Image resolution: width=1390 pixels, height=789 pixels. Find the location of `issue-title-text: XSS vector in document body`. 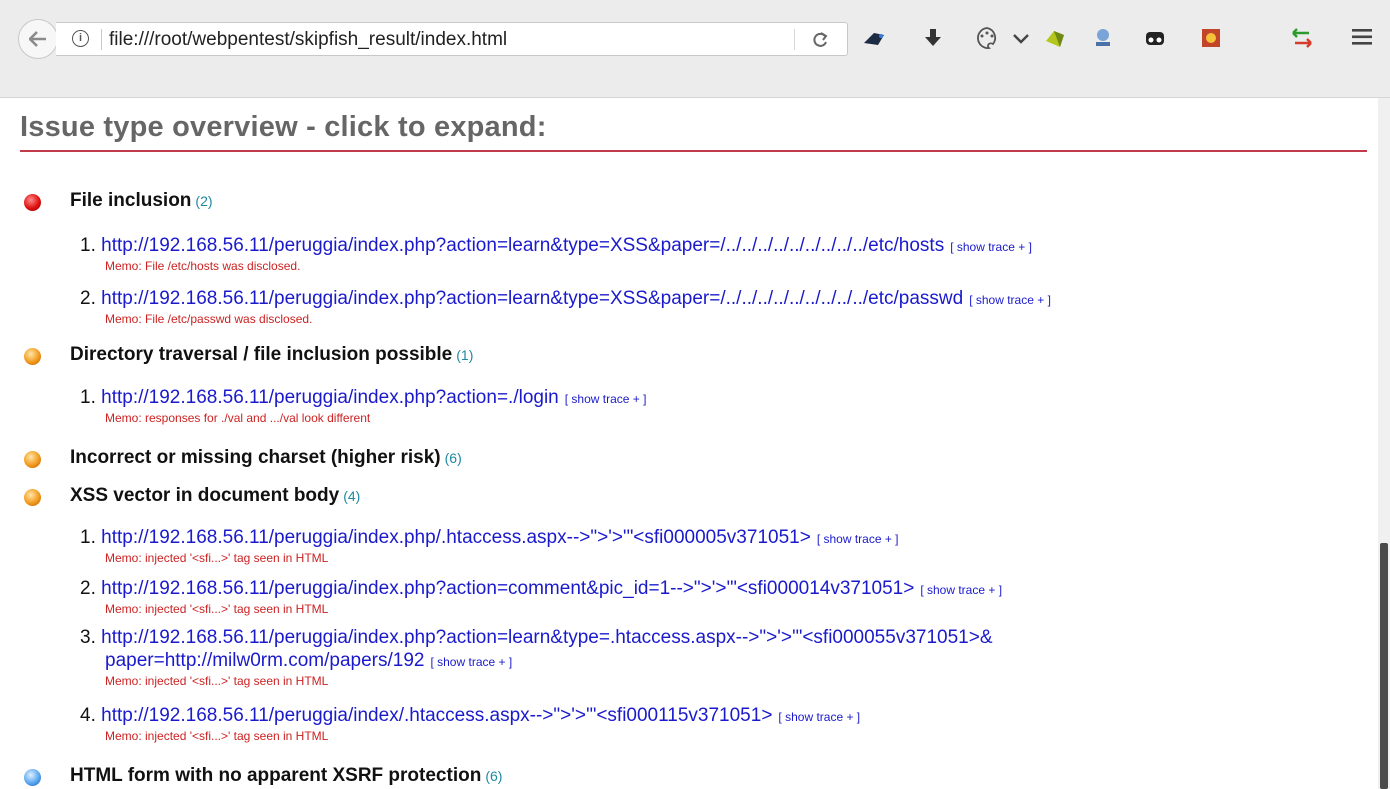

issue-title-text: XSS vector in document body is located at coordinates (204, 495).